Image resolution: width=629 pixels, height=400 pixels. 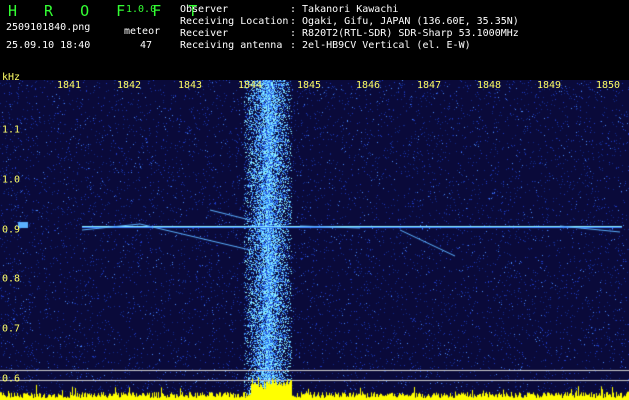 I want to click on receiver-label: Receiver, so click(x=204, y=33).